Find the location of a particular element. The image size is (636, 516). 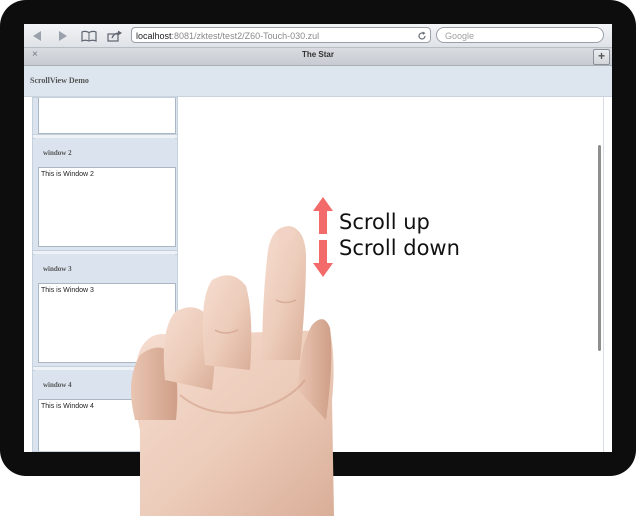

window-title: window 2 is located at coordinates (57, 153).